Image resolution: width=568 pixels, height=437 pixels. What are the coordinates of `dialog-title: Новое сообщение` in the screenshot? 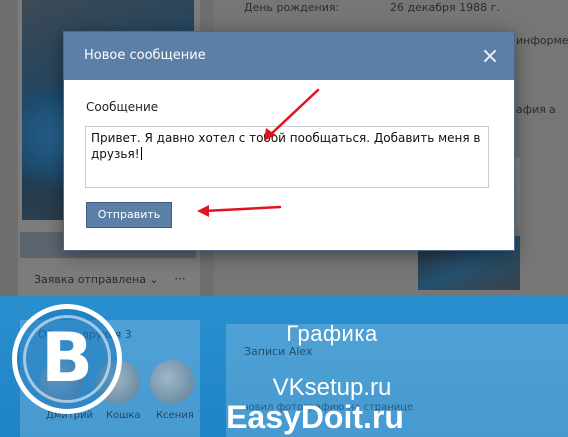 It's located at (145, 55).